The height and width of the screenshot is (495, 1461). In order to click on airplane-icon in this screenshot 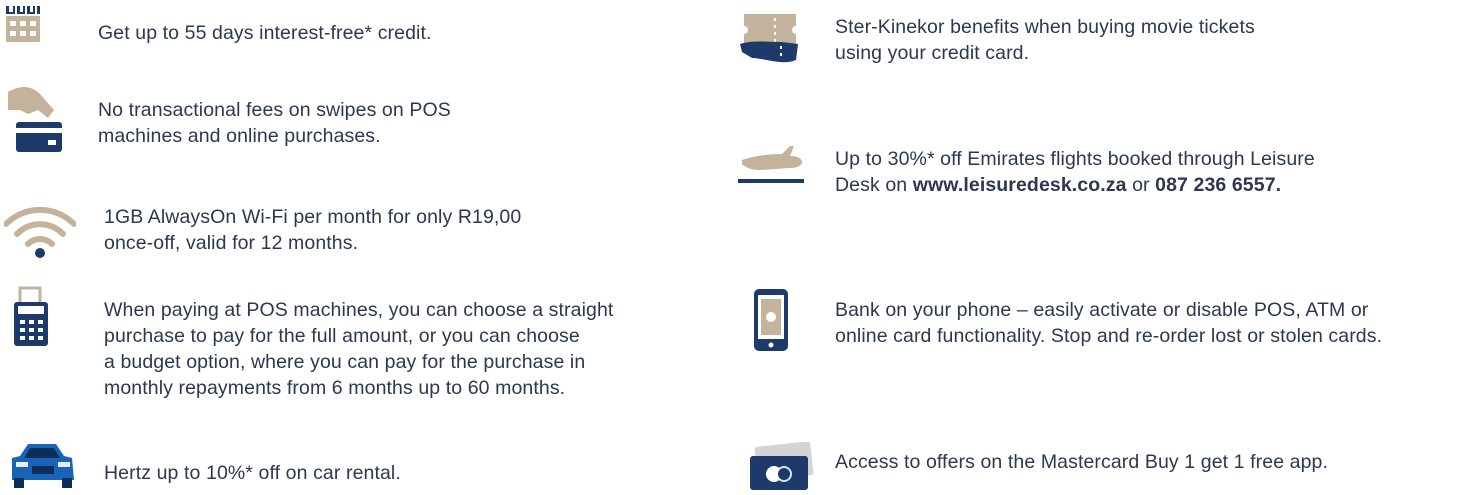, I will do `click(771, 164)`.